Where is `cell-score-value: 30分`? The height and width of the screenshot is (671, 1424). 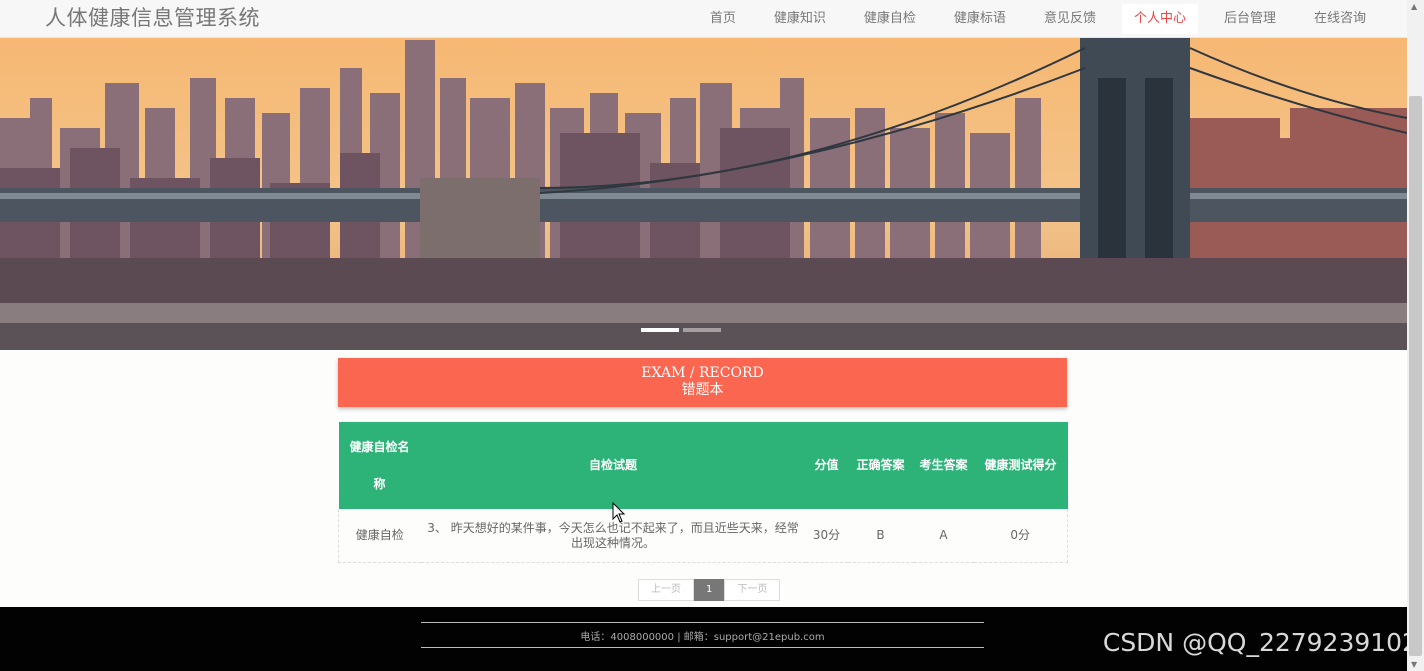 cell-score-value: 30分 is located at coordinates (826, 536).